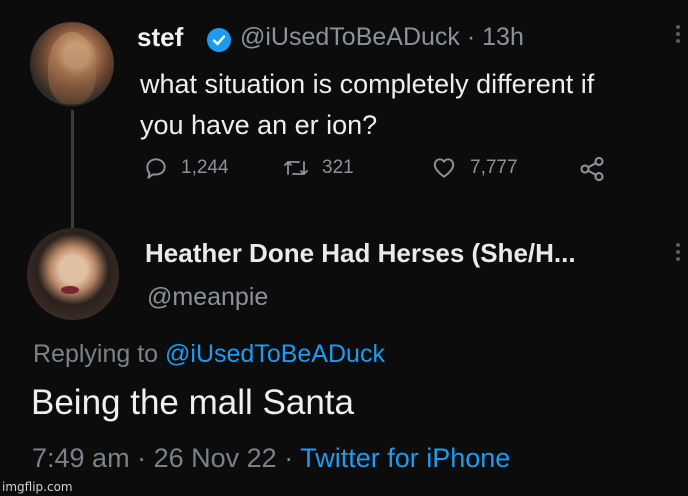 Image resolution: width=688 pixels, height=496 pixels. What do you see at coordinates (405, 458) in the screenshot?
I see `reply-source: Twitter for iPhone` at bounding box center [405, 458].